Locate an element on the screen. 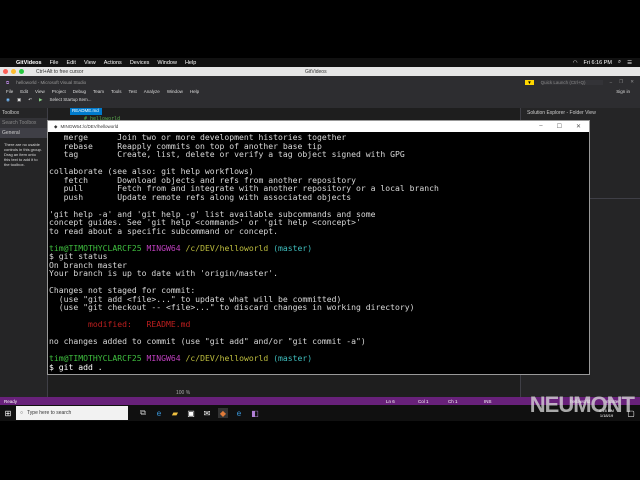  zoom-icon is located at coordinates (21, 71).